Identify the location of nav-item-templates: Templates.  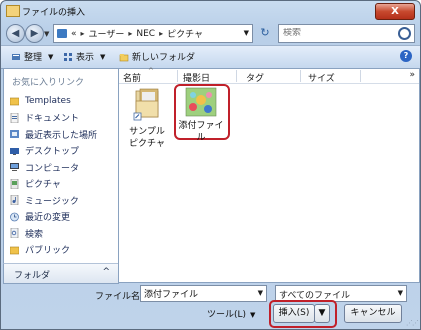
(53, 101).